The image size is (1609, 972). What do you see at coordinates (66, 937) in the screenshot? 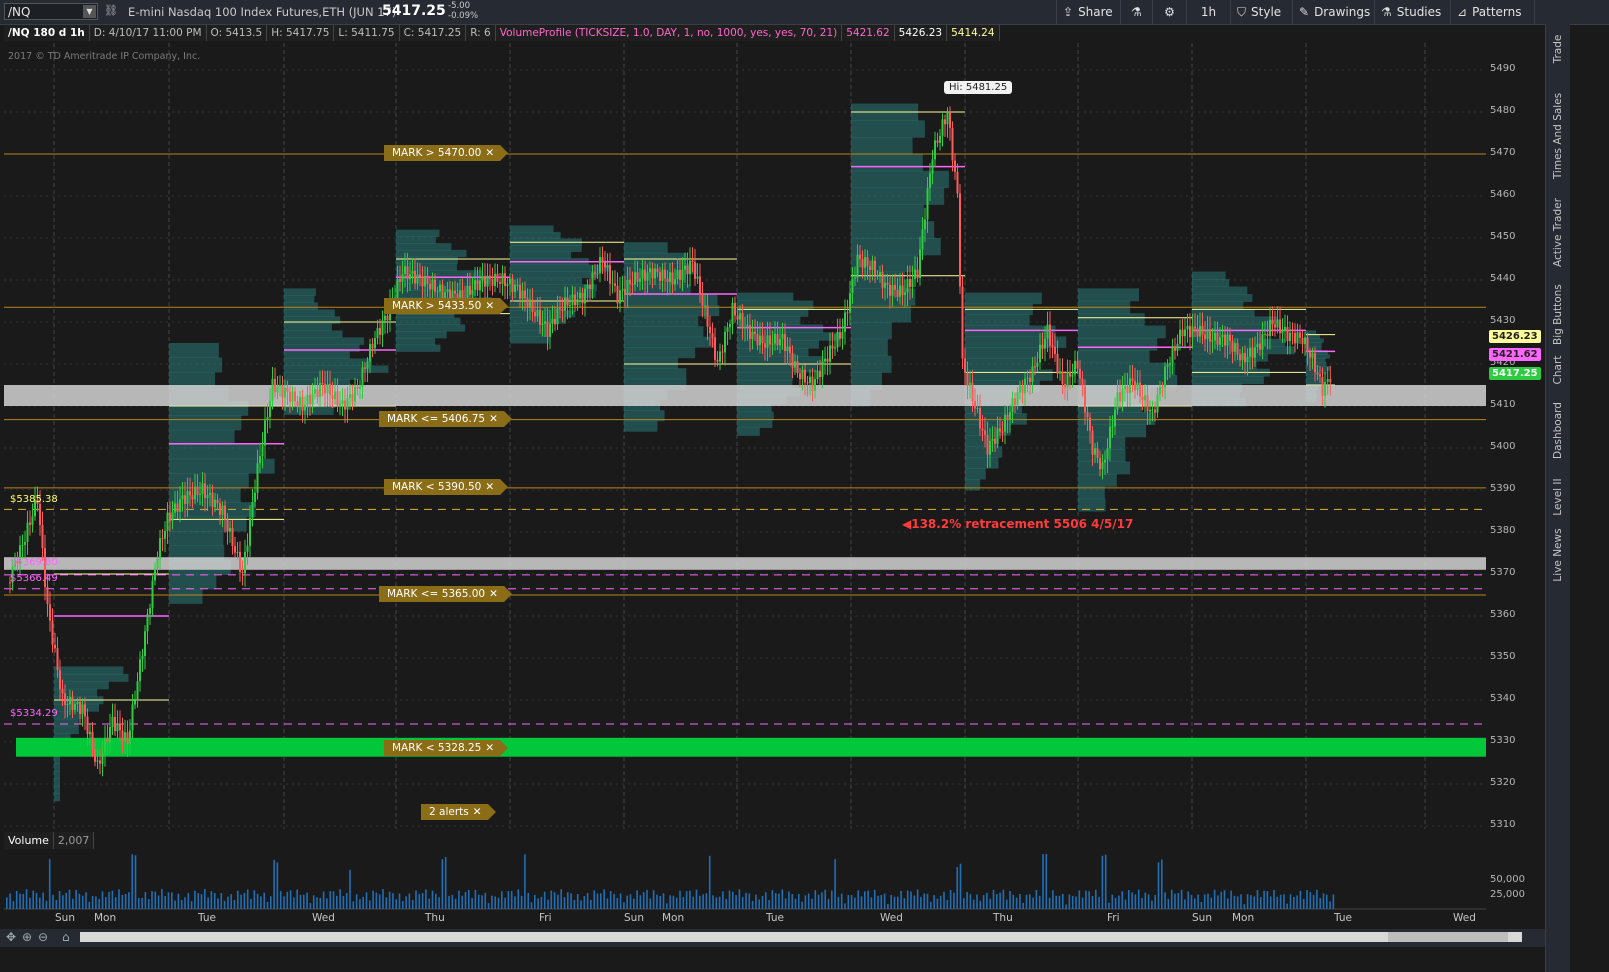
I see `reset-icon: ⌂` at bounding box center [66, 937].